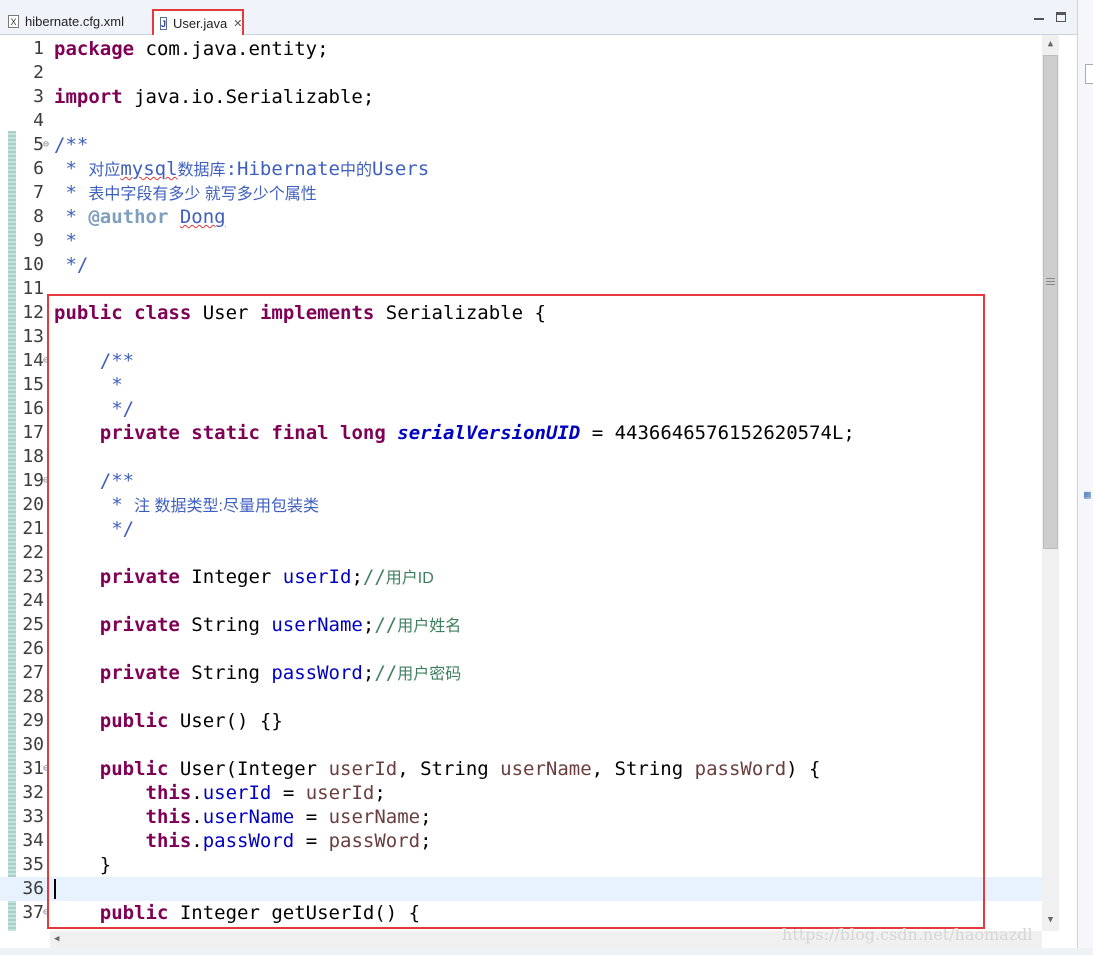 This screenshot has width=1093, height=955. I want to click on maximize-icon, so click(1061, 17).